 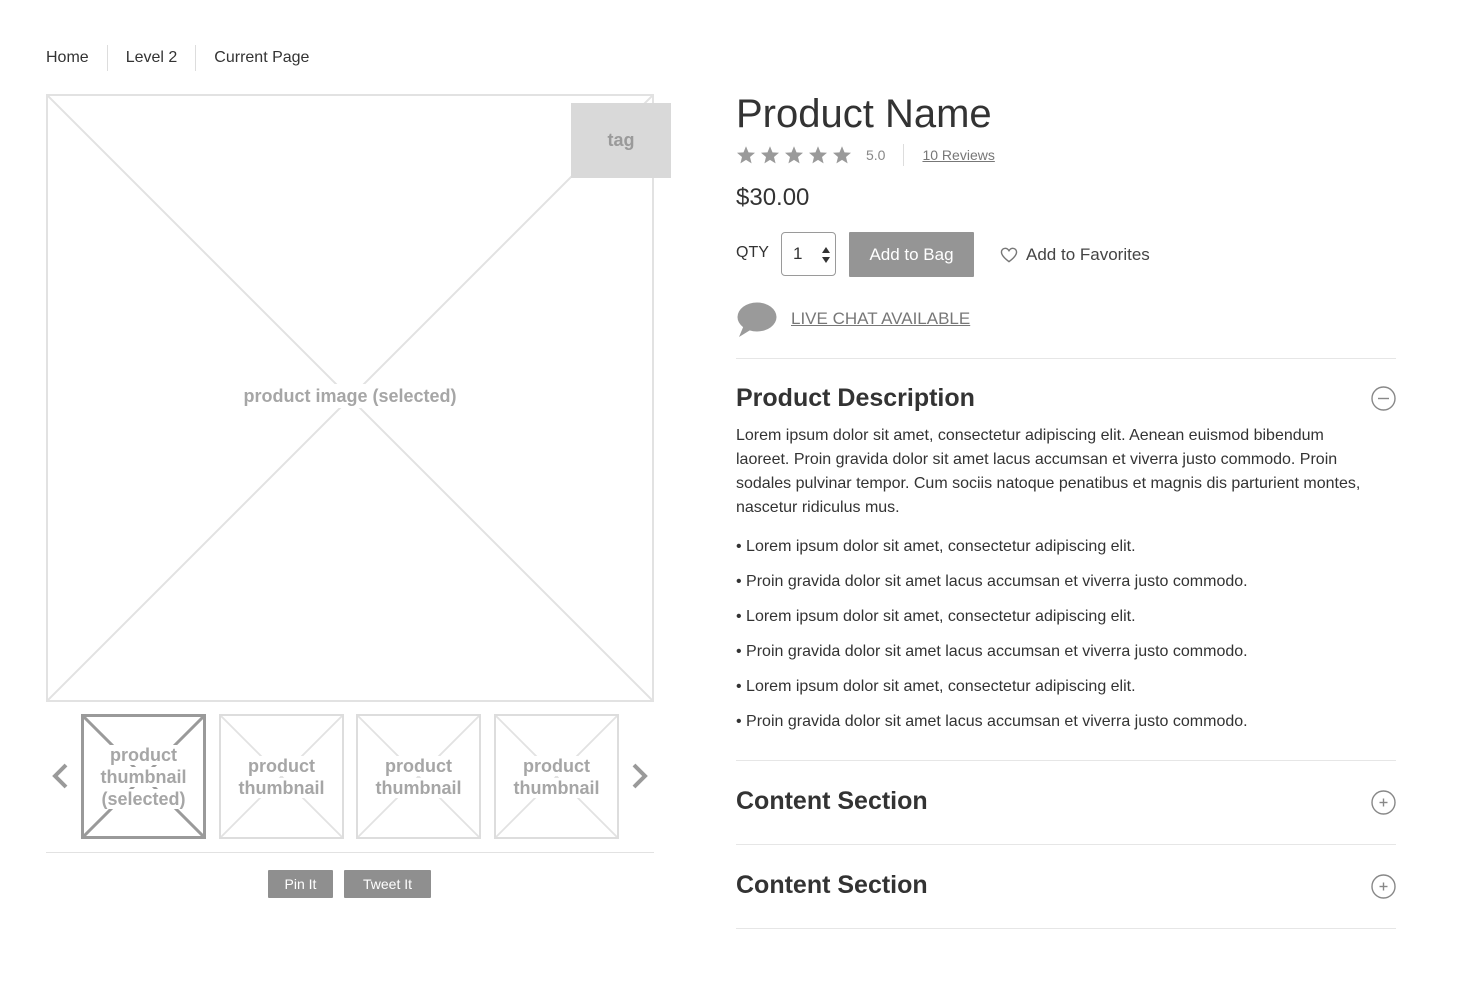 What do you see at coordinates (300, 884) in the screenshot?
I see `pin-it-button: Pin It` at bounding box center [300, 884].